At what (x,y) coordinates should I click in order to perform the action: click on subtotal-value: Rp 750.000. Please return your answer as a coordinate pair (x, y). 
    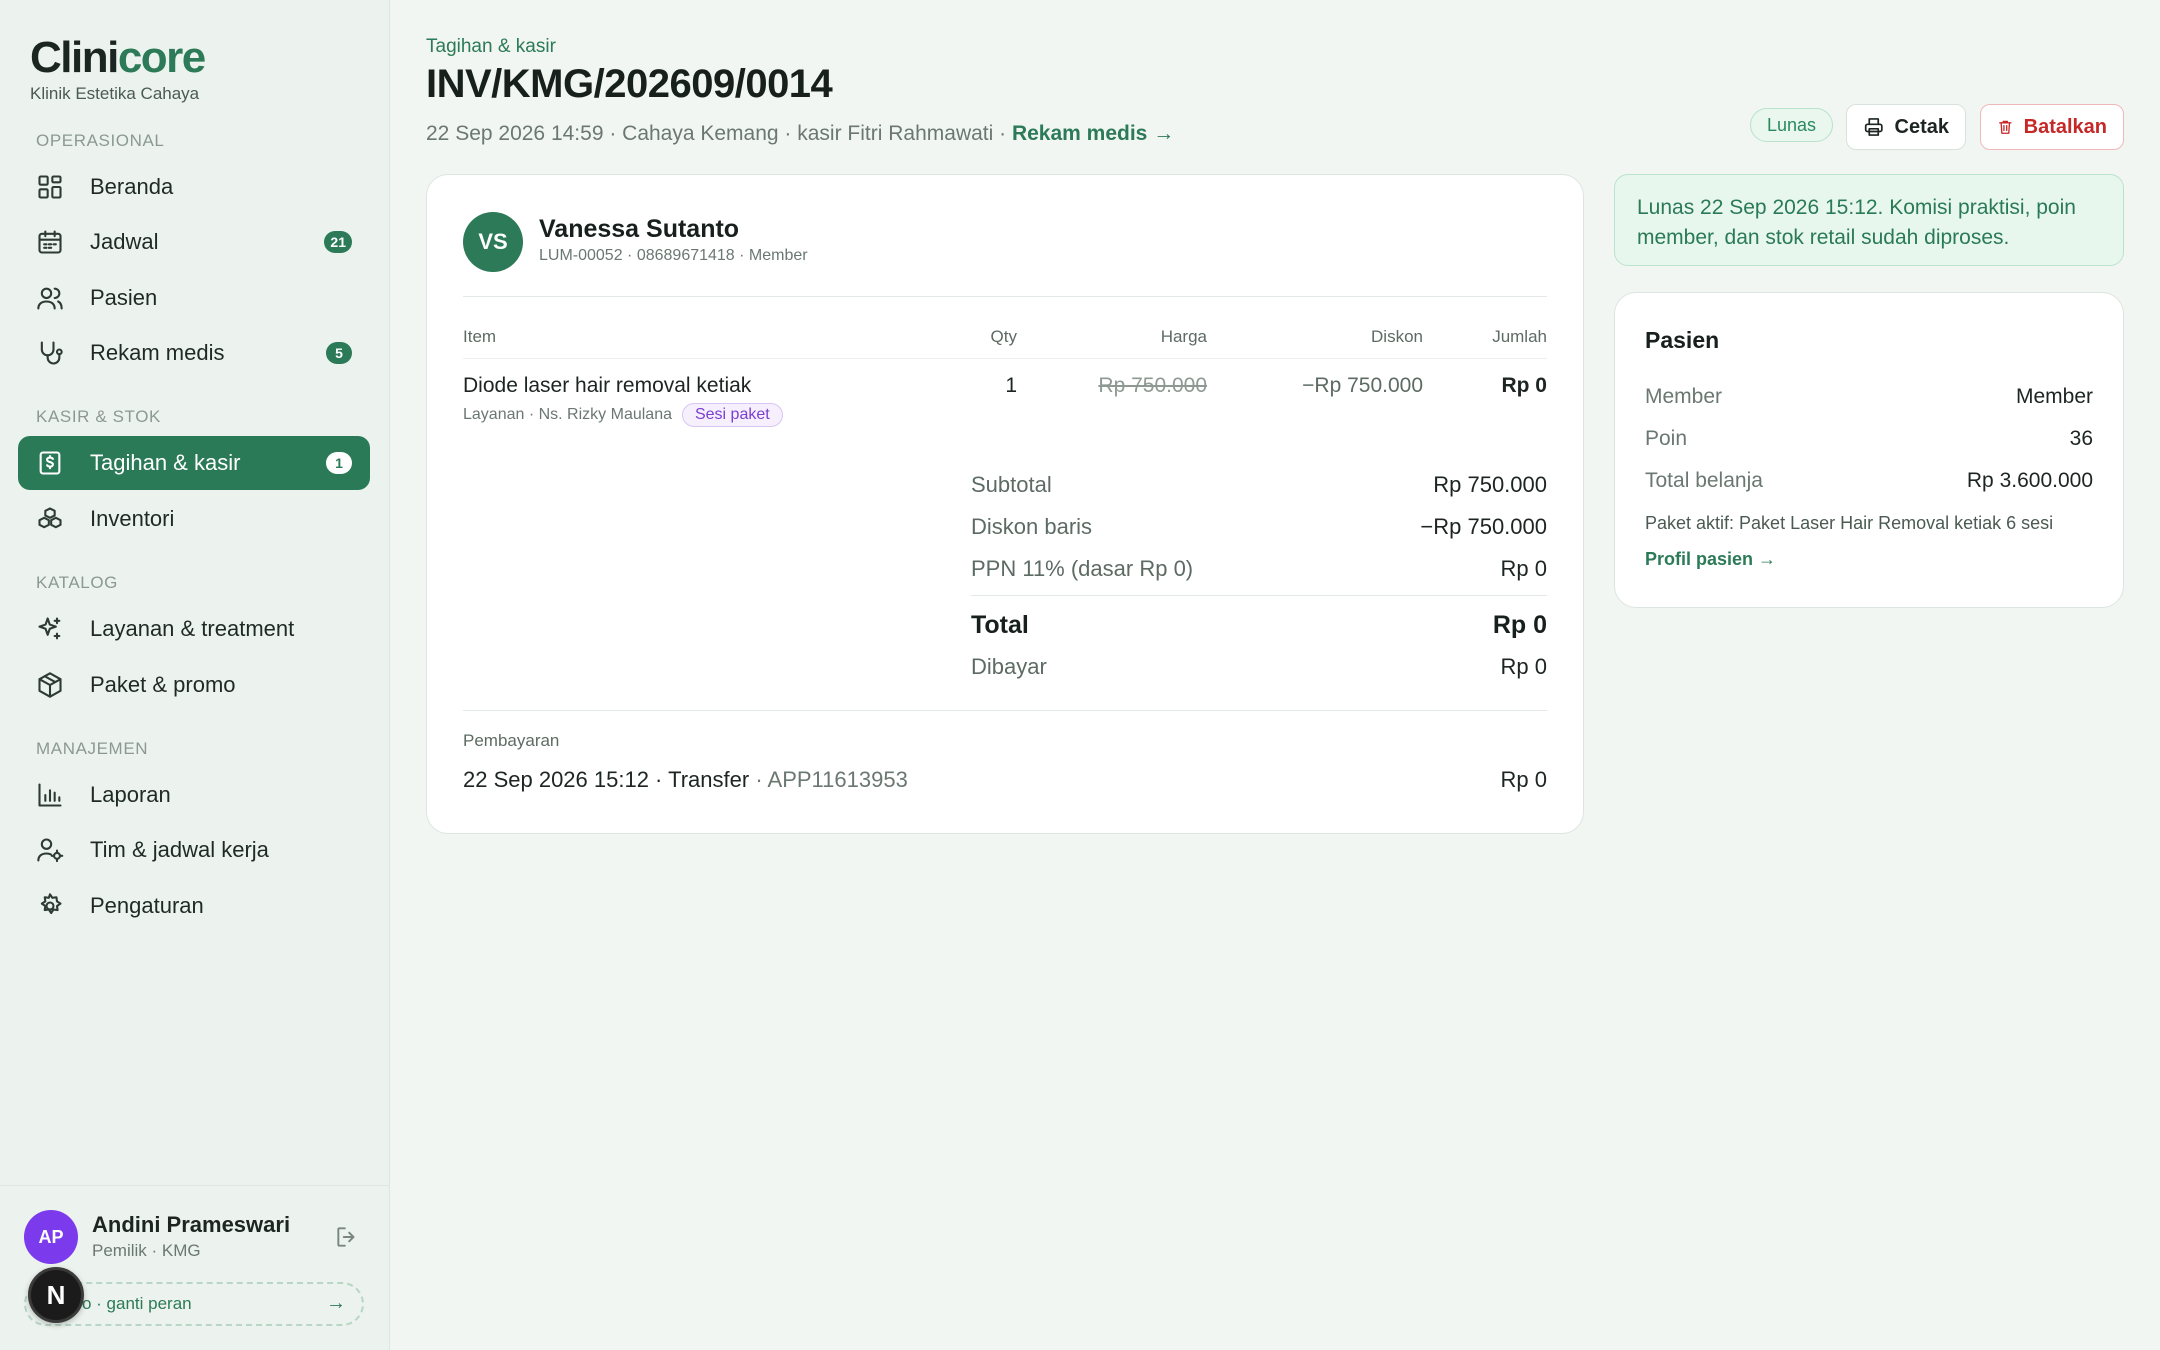
    Looking at the image, I should click on (1490, 484).